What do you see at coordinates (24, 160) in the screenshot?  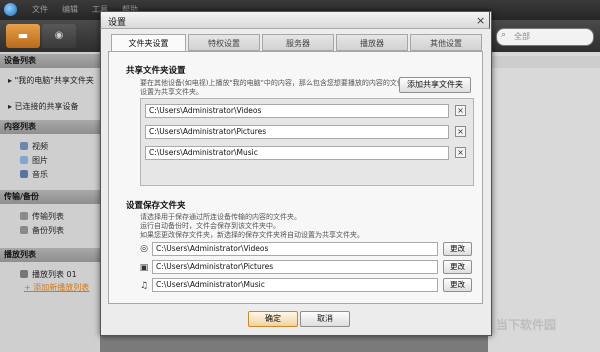 I see `picture-icon` at bounding box center [24, 160].